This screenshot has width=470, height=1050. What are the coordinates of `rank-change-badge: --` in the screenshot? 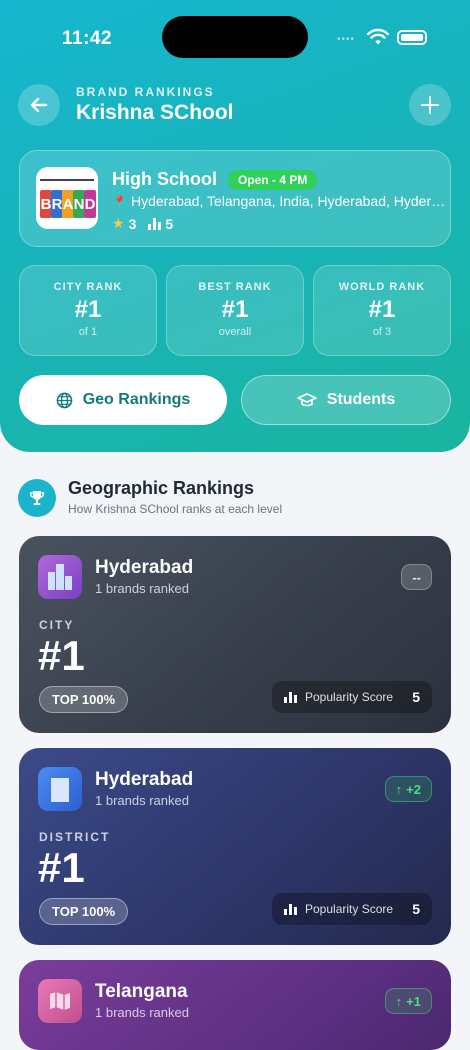 It's located at (416, 577).